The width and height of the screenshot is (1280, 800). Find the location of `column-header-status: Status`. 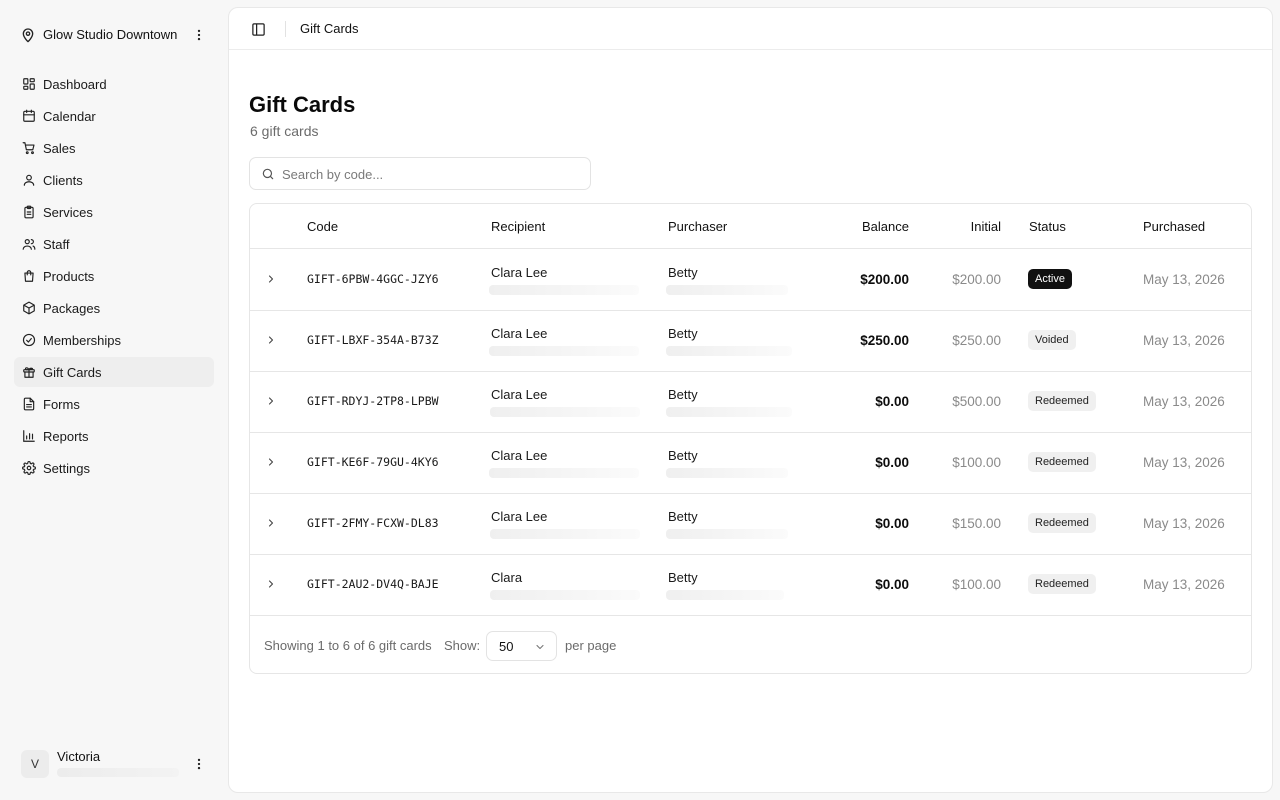

column-header-status: Status is located at coordinates (1047, 226).